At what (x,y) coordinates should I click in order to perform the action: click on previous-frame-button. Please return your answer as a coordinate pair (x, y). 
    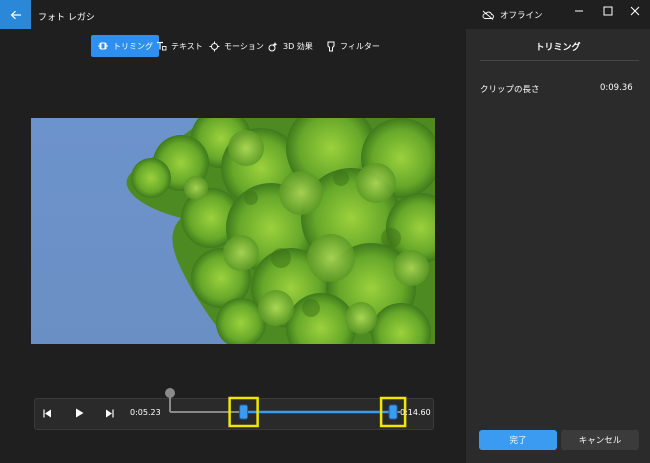
    Looking at the image, I should click on (47, 413).